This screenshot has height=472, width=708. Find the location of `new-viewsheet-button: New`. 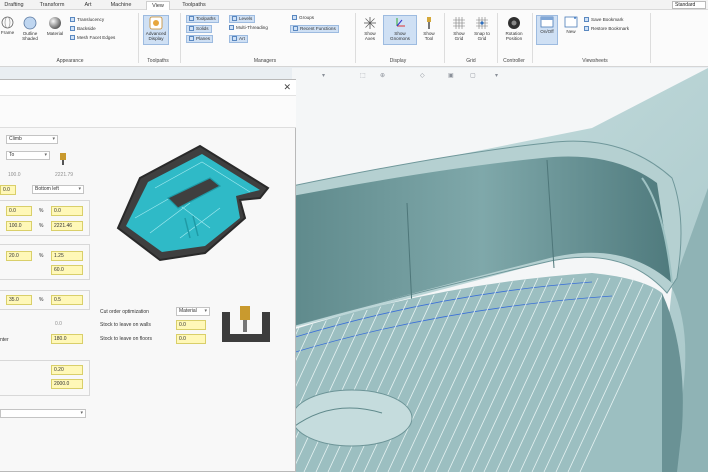

new-viewsheet-button: New is located at coordinates (571, 25).